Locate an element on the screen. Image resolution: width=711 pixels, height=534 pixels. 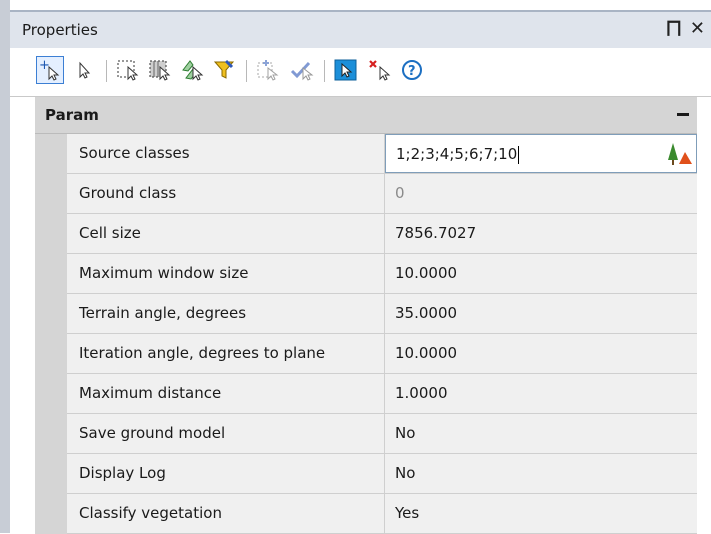
invert-select-icon is located at coordinates (302, 71).